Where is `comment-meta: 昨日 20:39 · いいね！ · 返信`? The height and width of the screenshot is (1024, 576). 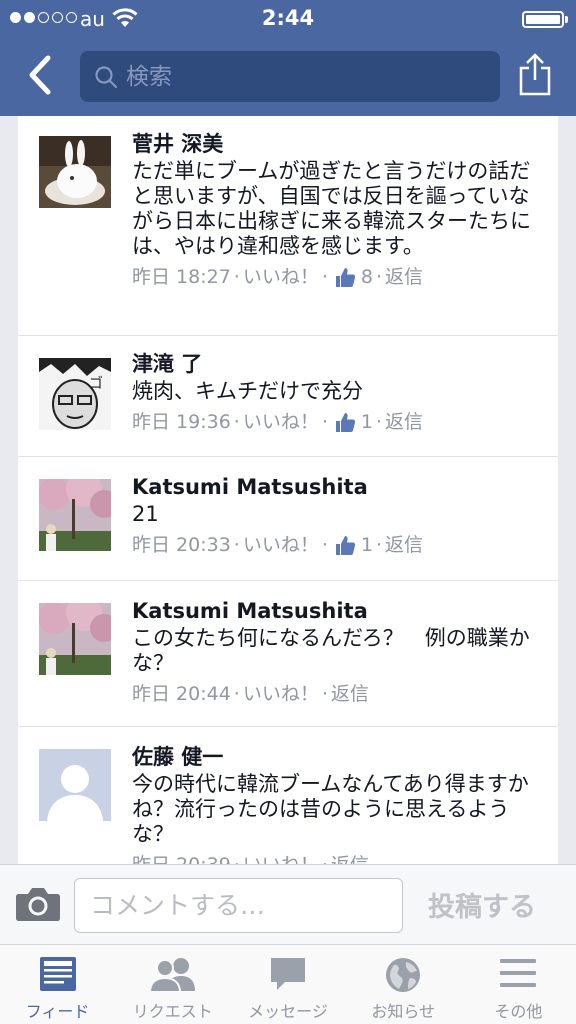 comment-meta: 昨日 20:39 · いいね！ · 返信 is located at coordinates (337, 857).